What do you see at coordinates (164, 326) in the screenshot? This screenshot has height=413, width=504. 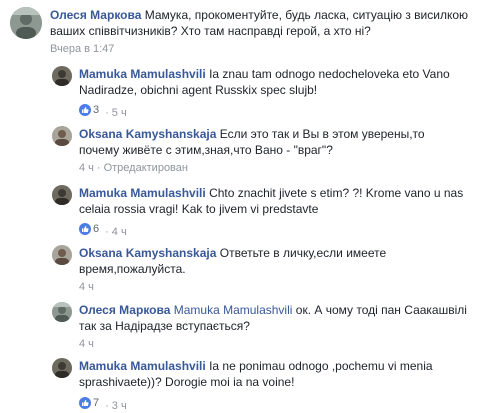 I see `comment-line: так за Надірадзе вступається?` at bounding box center [164, 326].